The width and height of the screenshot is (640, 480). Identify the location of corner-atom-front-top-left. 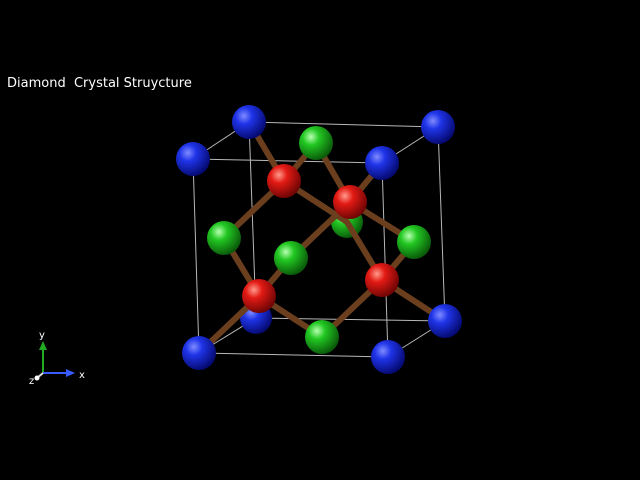
(193, 159).